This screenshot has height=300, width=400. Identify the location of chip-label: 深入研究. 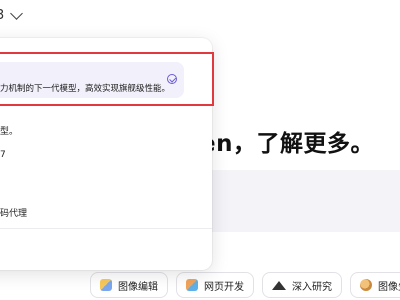
(312, 287).